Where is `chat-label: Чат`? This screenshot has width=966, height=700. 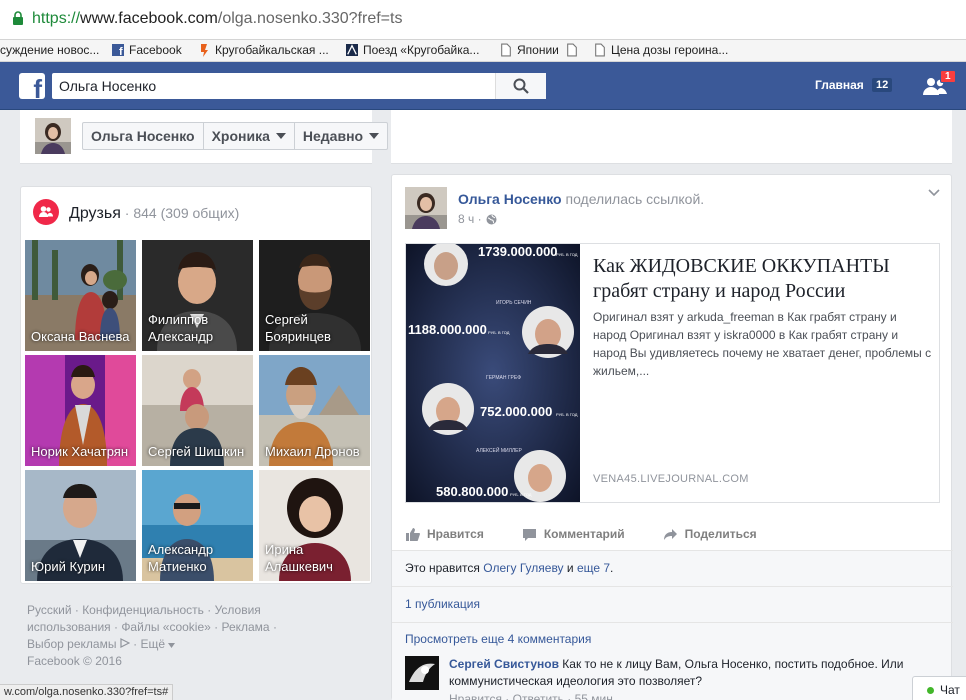
chat-label: Чат is located at coordinates (950, 690).